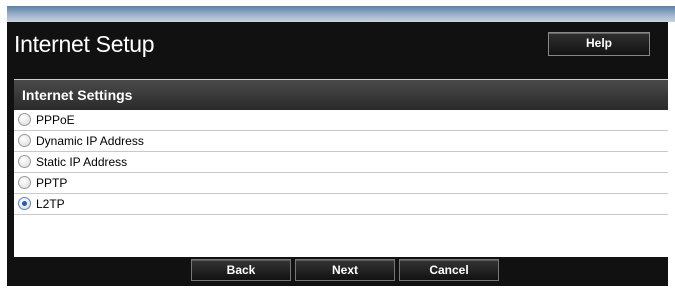 This screenshot has width=675, height=288. What do you see at coordinates (55, 120) in the screenshot?
I see `option-label: PPPoE` at bounding box center [55, 120].